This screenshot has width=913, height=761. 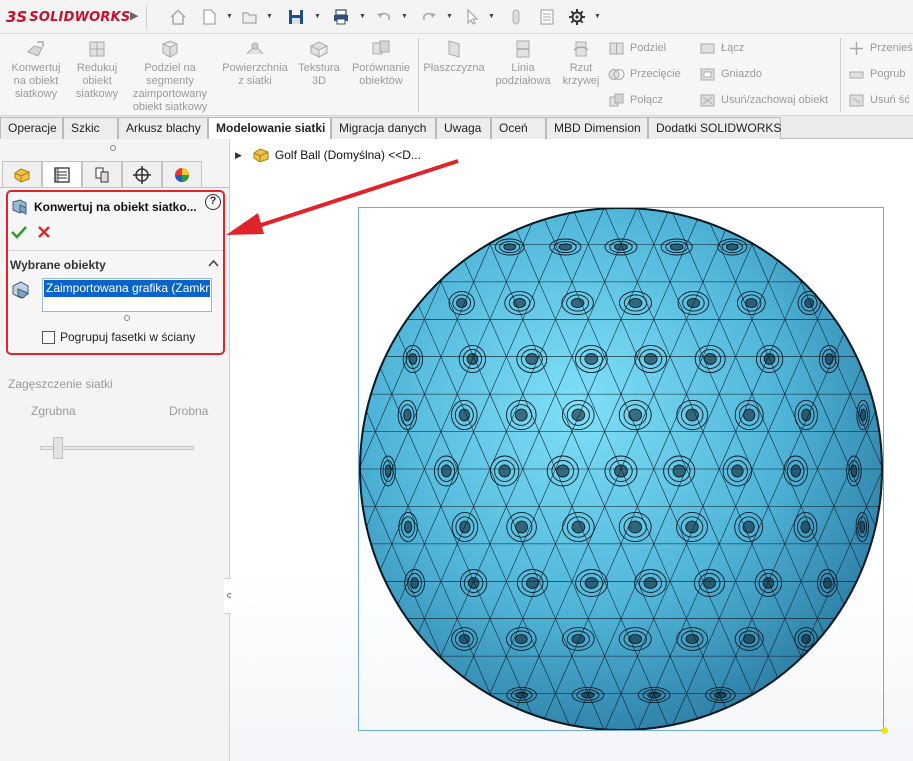 I want to click on new-dropdown-icon: ▼, so click(x=229, y=16).